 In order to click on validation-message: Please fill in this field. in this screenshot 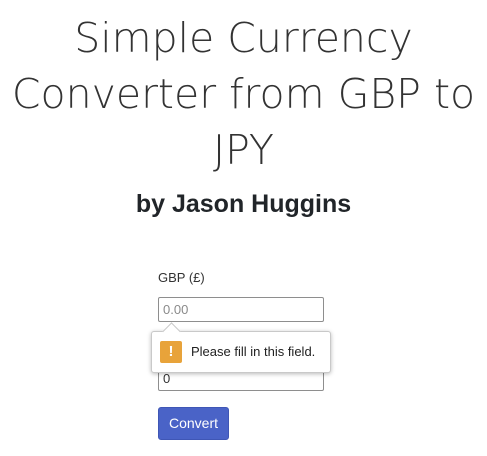, I will do `click(253, 351)`.